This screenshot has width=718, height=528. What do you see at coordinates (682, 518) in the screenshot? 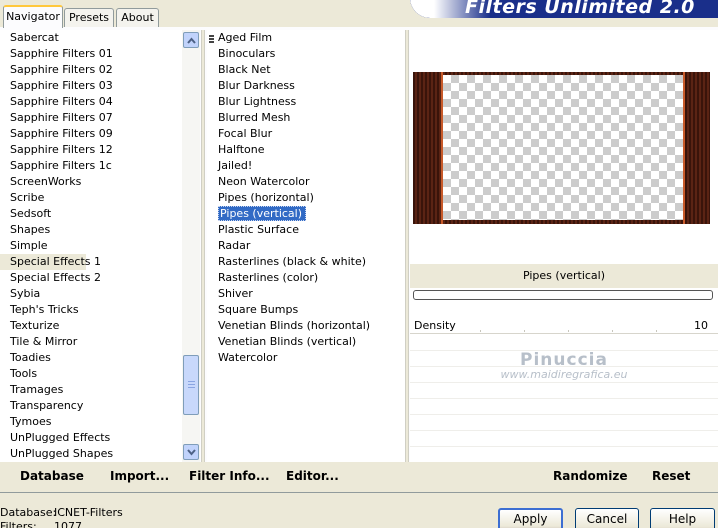
I see `help-button: Help` at bounding box center [682, 518].